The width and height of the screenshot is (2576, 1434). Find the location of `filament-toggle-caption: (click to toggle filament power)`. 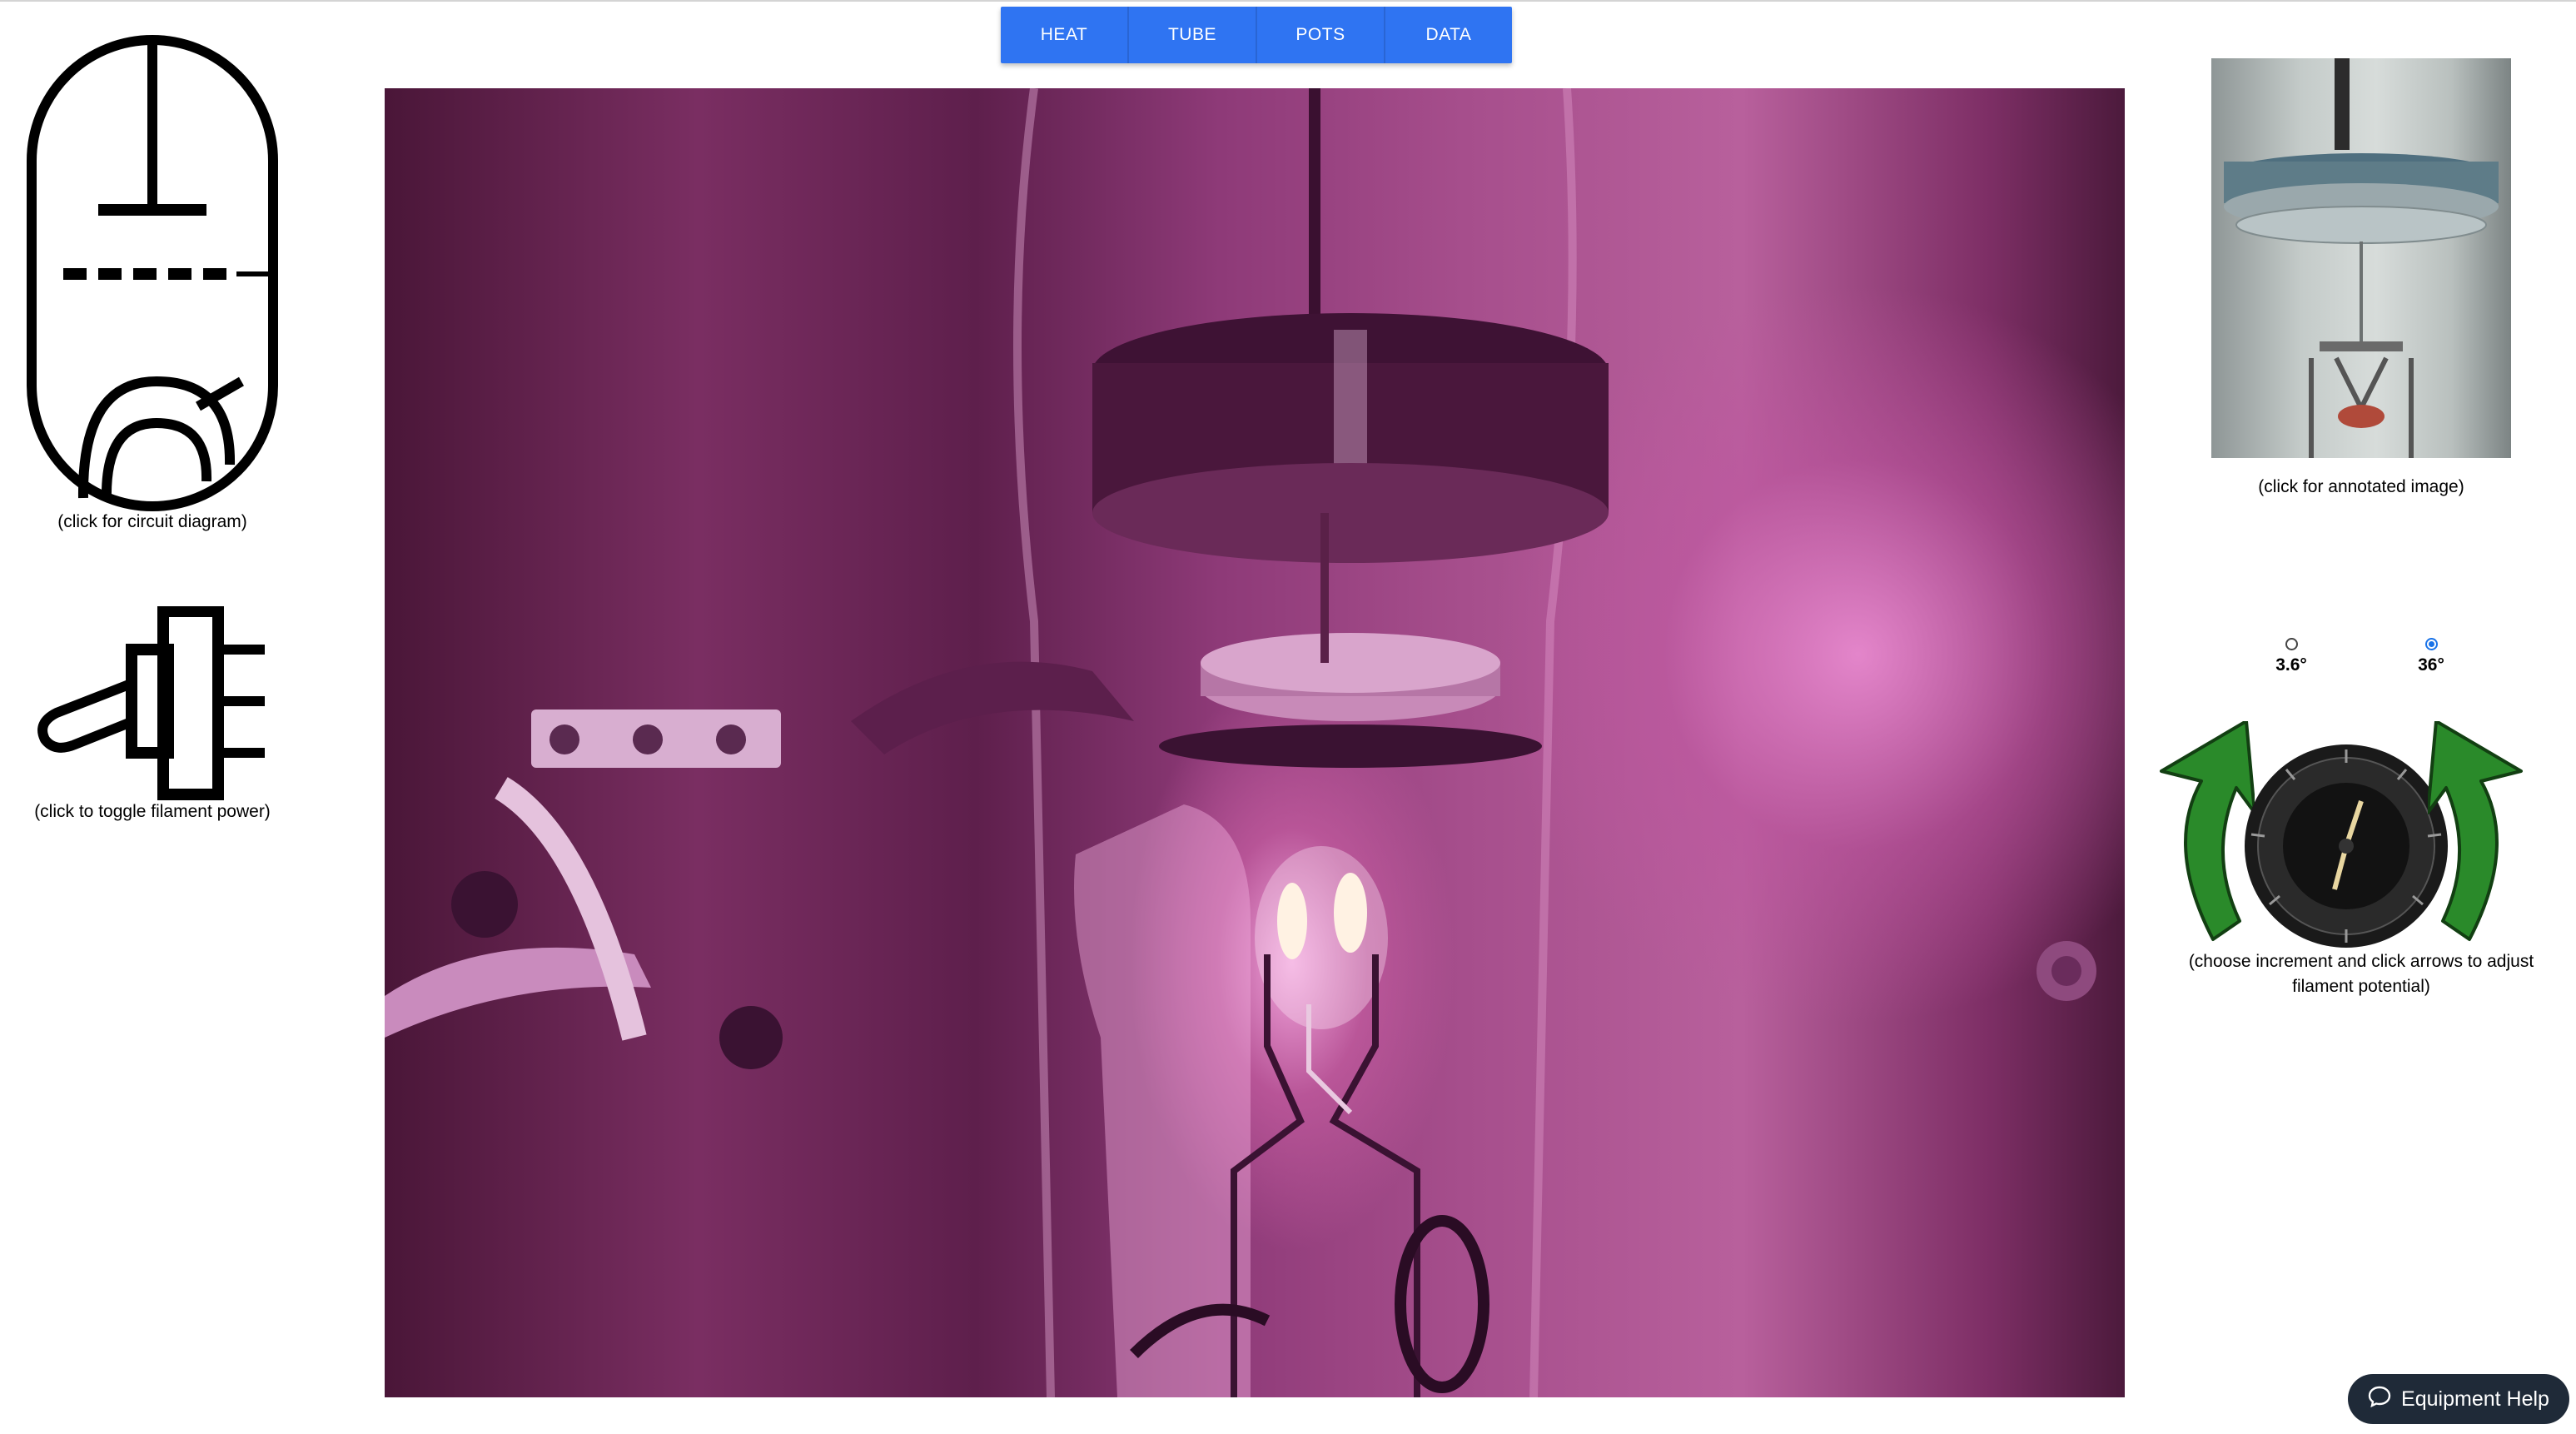

filament-toggle-caption: (click to toggle filament power) is located at coordinates (152, 812).